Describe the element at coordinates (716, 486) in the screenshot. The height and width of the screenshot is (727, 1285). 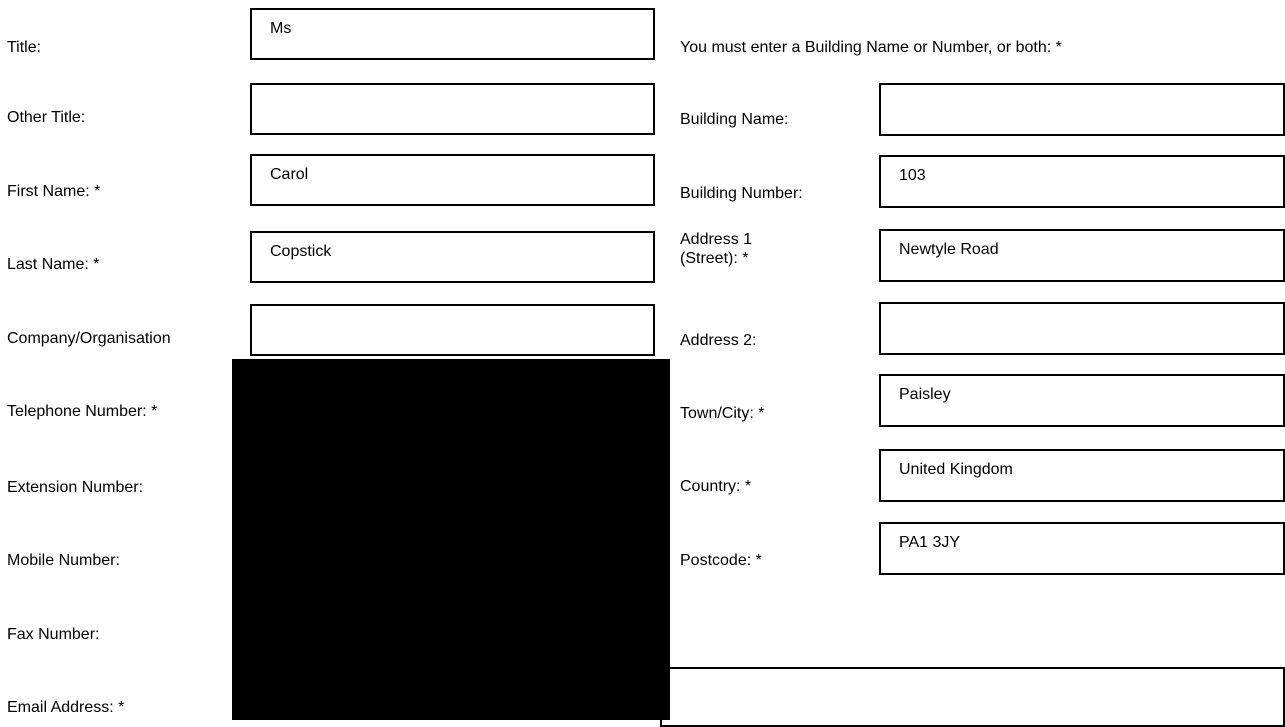
I see `country-label: Country: *` at that location.